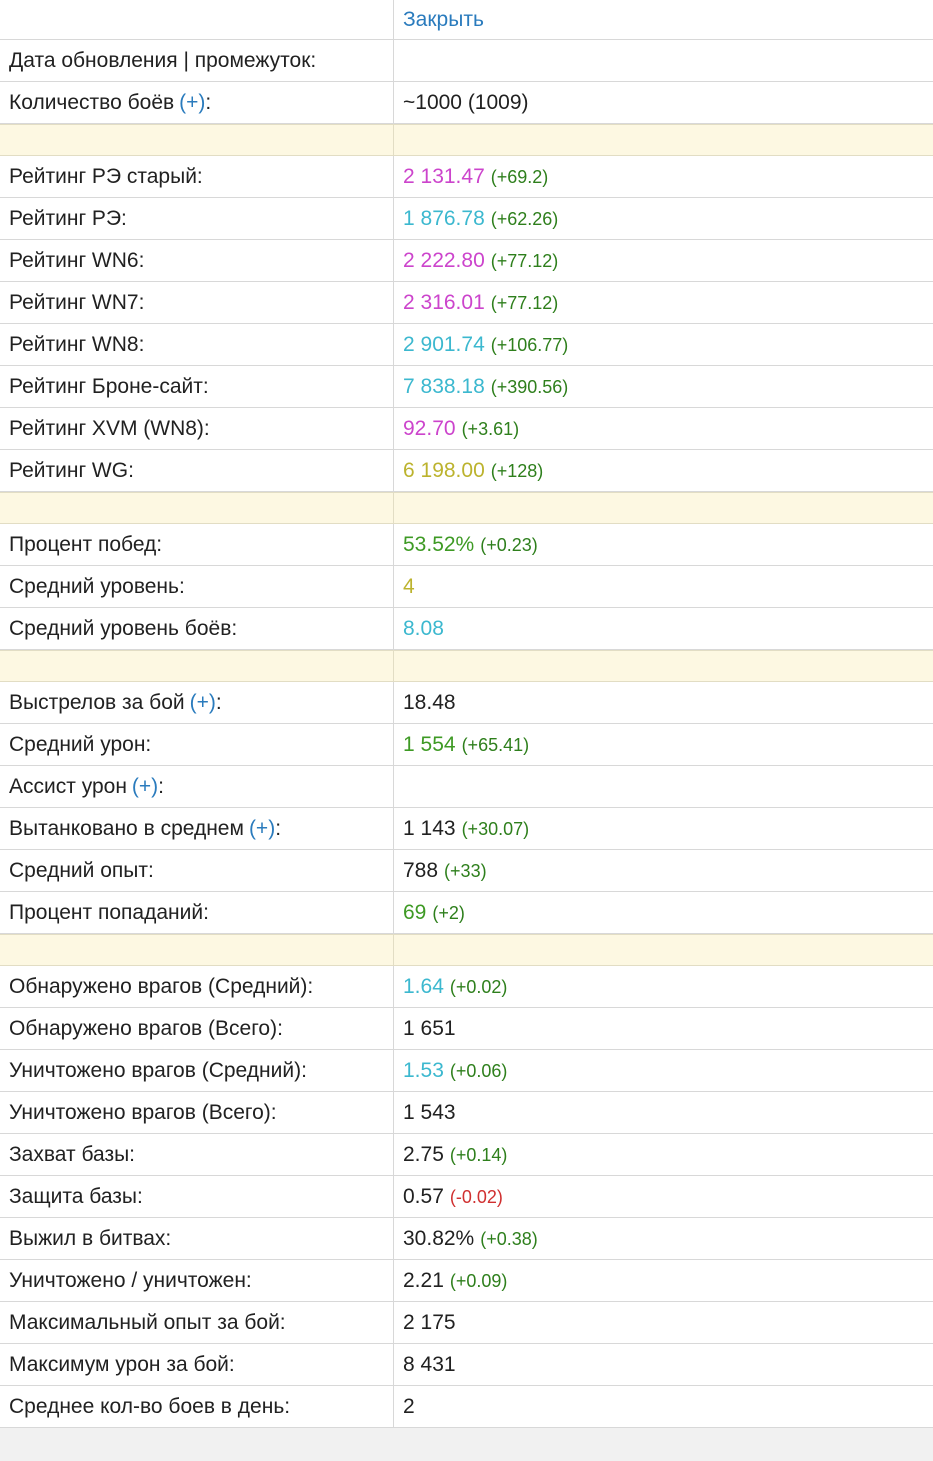  I want to click on stat-value: 7 838.18, so click(444, 386).